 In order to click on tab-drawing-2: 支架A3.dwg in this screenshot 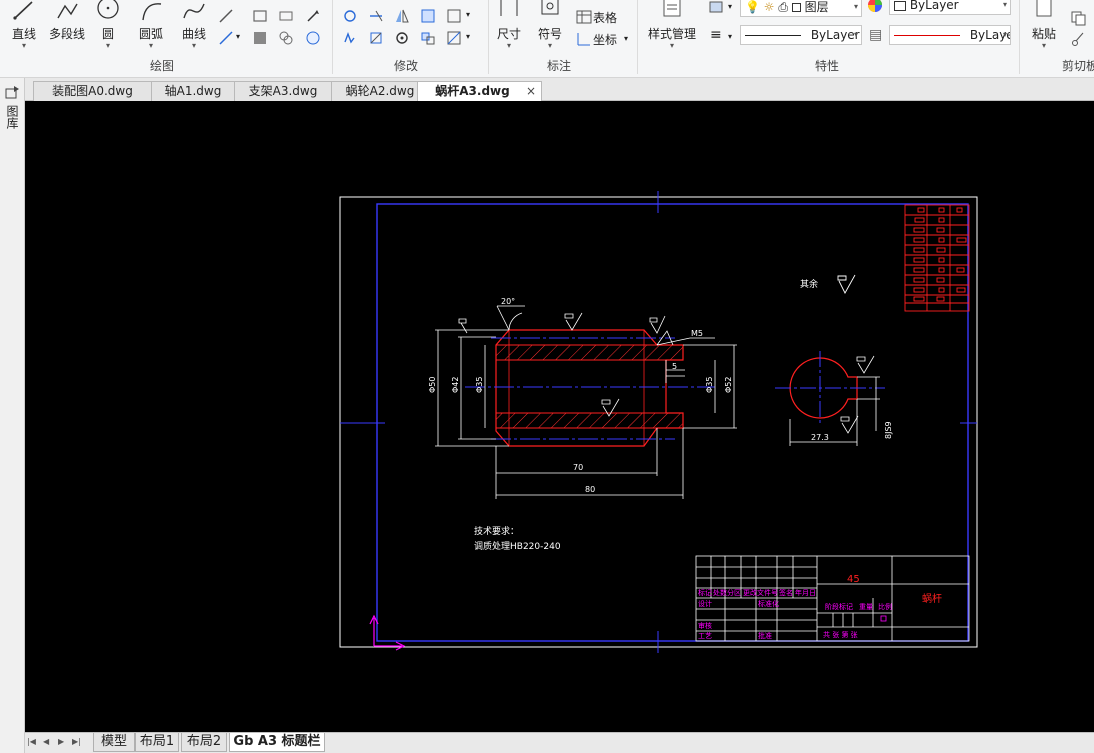, I will do `click(283, 91)`.